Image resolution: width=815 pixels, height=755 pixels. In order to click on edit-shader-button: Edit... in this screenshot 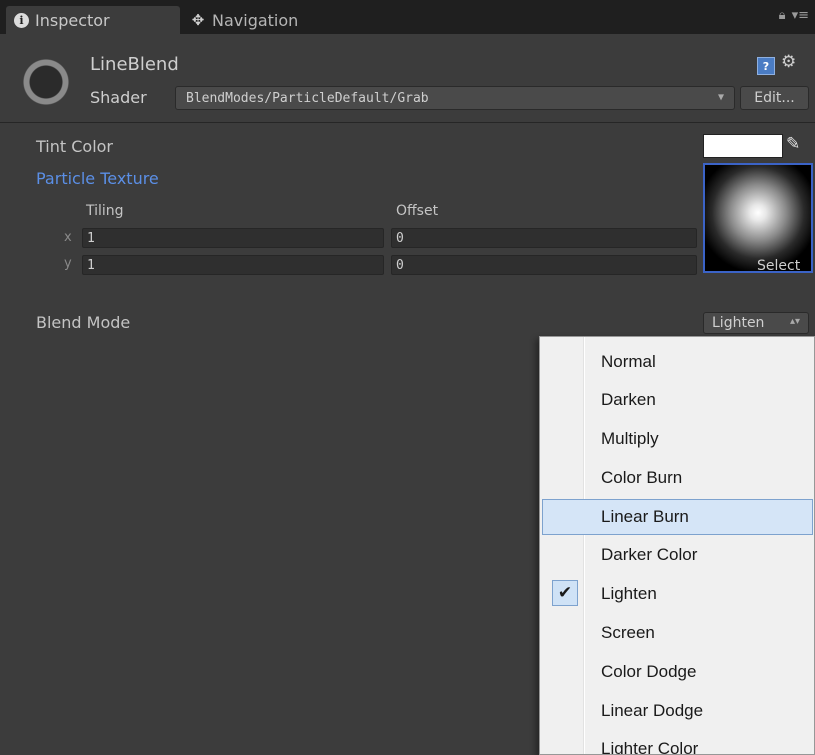, I will do `click(774, 98)`.